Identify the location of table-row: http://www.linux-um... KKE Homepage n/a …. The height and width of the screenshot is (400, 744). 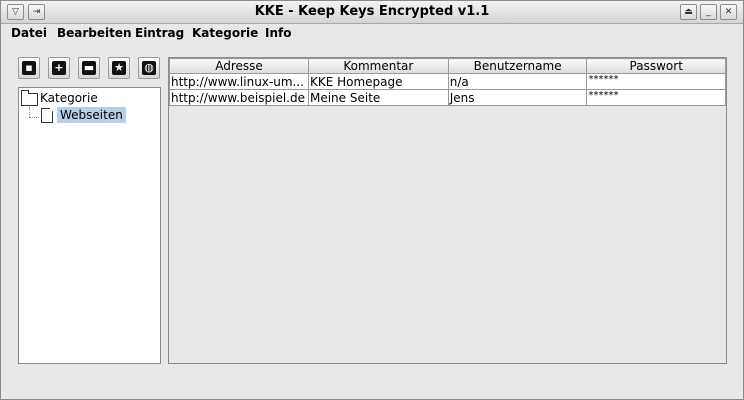
(447, 81).